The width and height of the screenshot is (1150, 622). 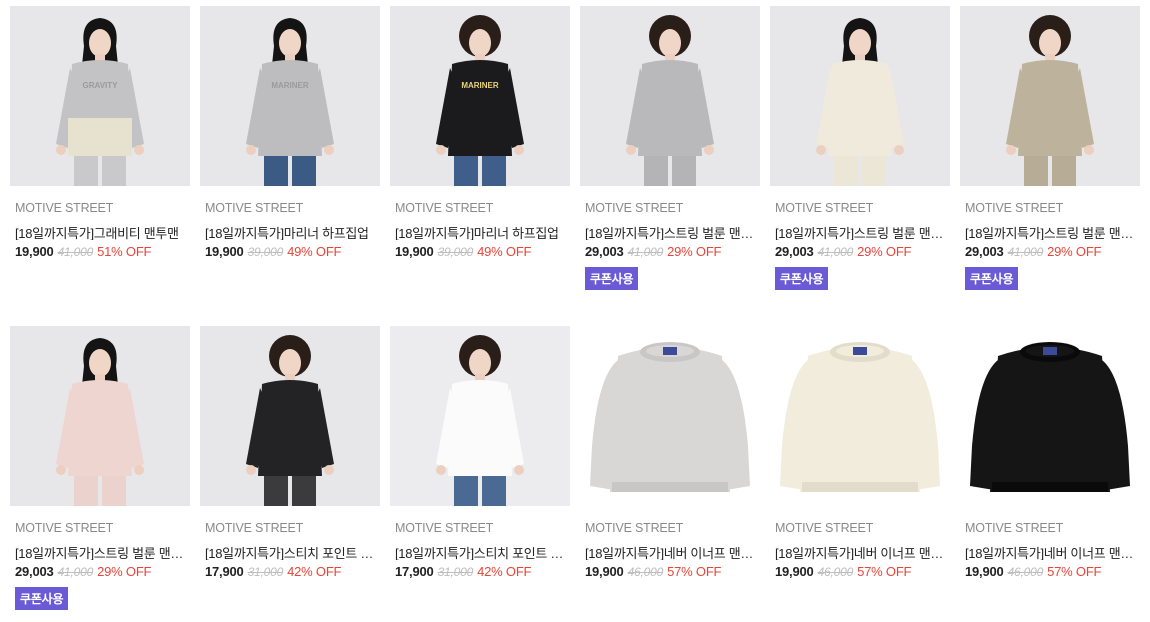 I want to click on price-row: 19,900 39,000 49% OFF, so click(x=290, y=252).